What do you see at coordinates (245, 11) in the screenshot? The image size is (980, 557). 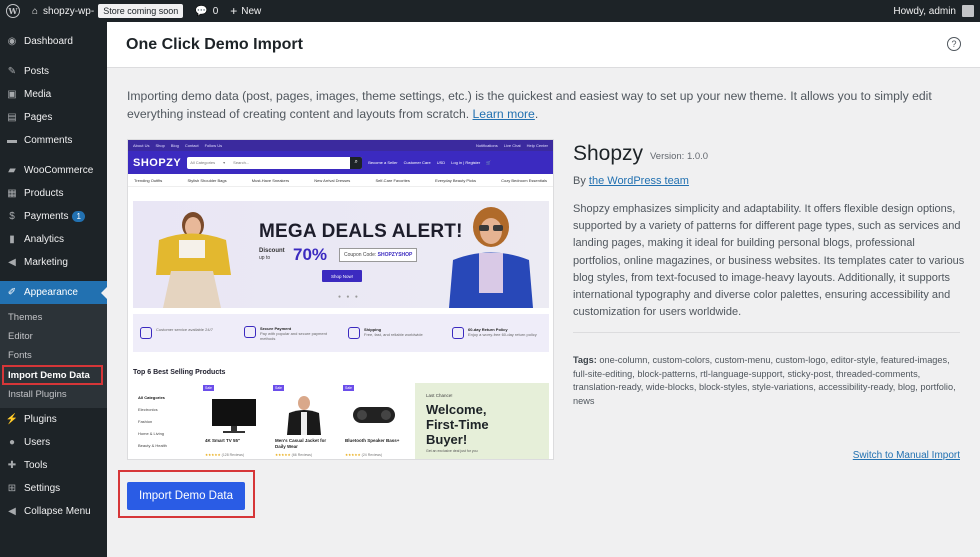 I see `new-content-link: + New` at bounding box center [245, 11].